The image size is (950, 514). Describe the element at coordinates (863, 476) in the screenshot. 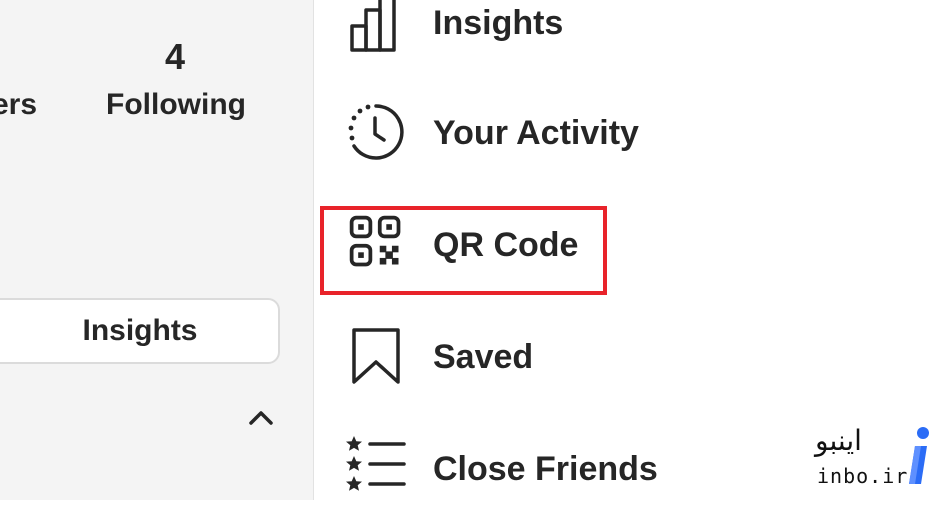

I see `watermark-brand-en: inbo.ir` at that location.